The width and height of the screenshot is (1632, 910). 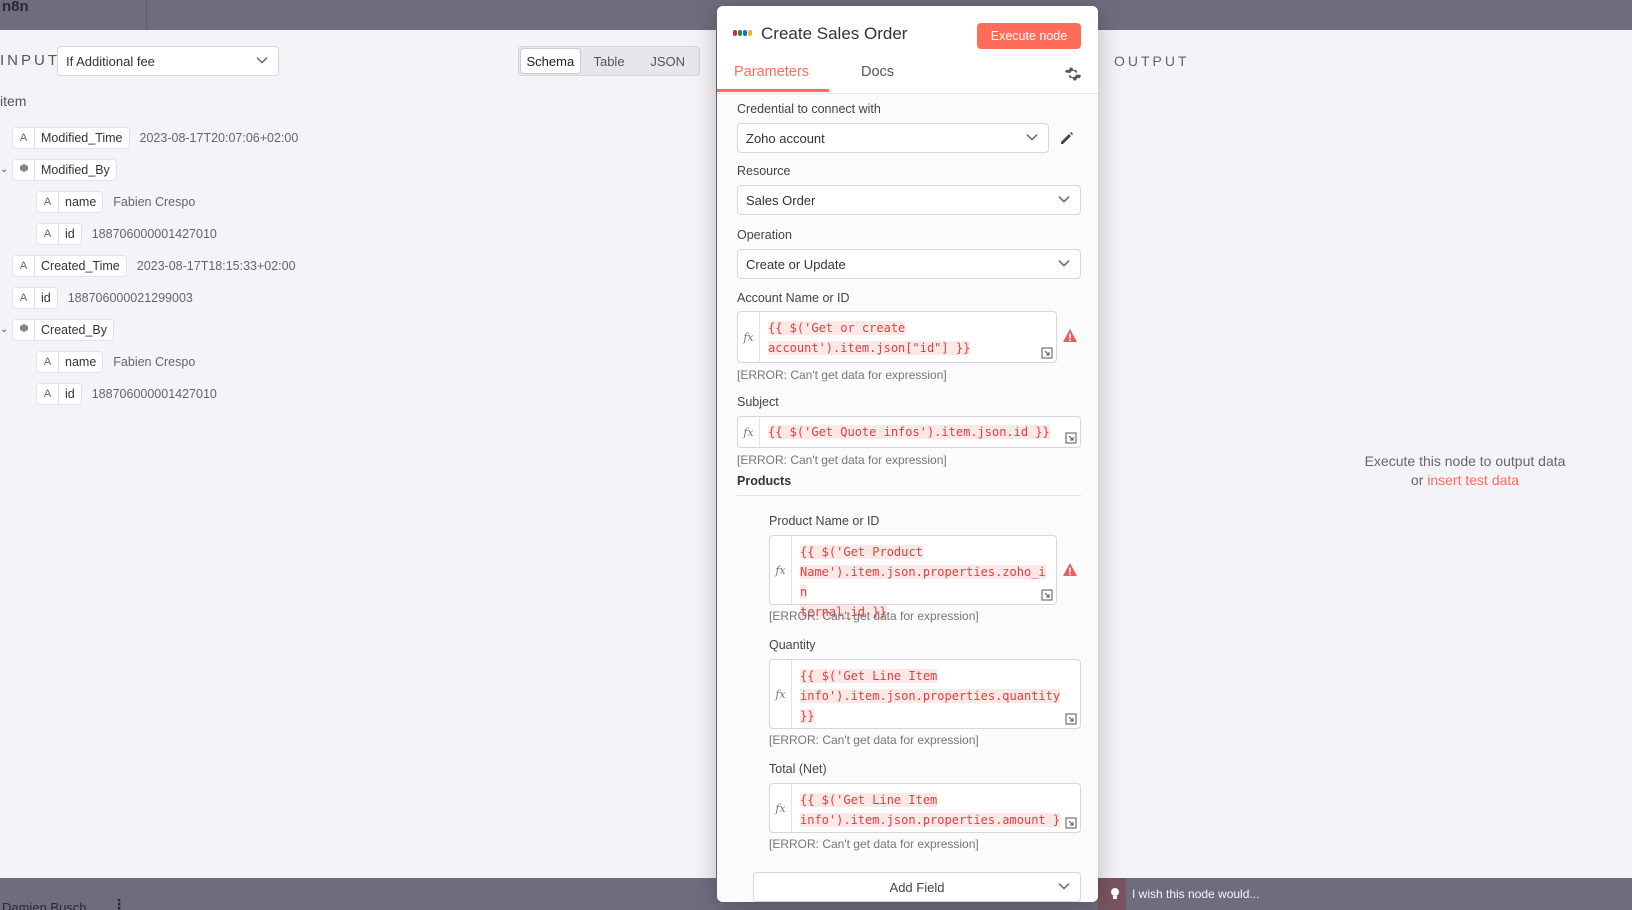 What do you see at coordinates (550, 61) in the screenshot?
I see `tab-schema: Schema` at bounding box center [550, 61].